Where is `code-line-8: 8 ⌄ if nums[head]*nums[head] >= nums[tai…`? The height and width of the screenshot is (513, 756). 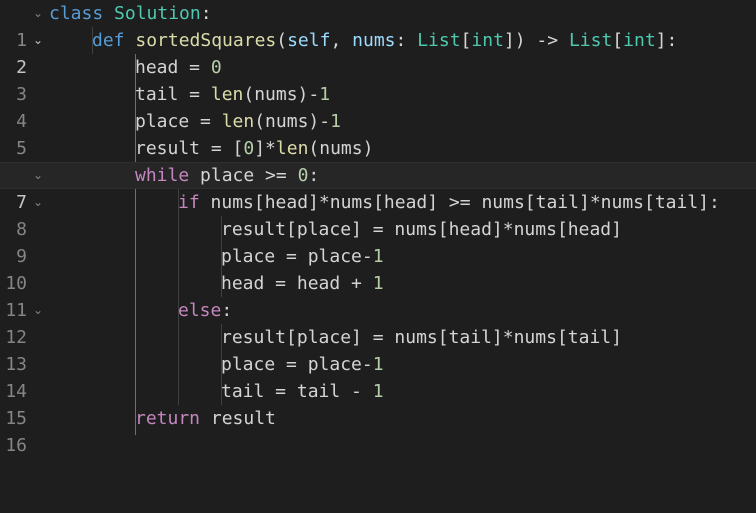 code-line-8: 8 ⌄ if nums[head]*nums[head] >= nums[tai… is located at coordinates (378, 214).